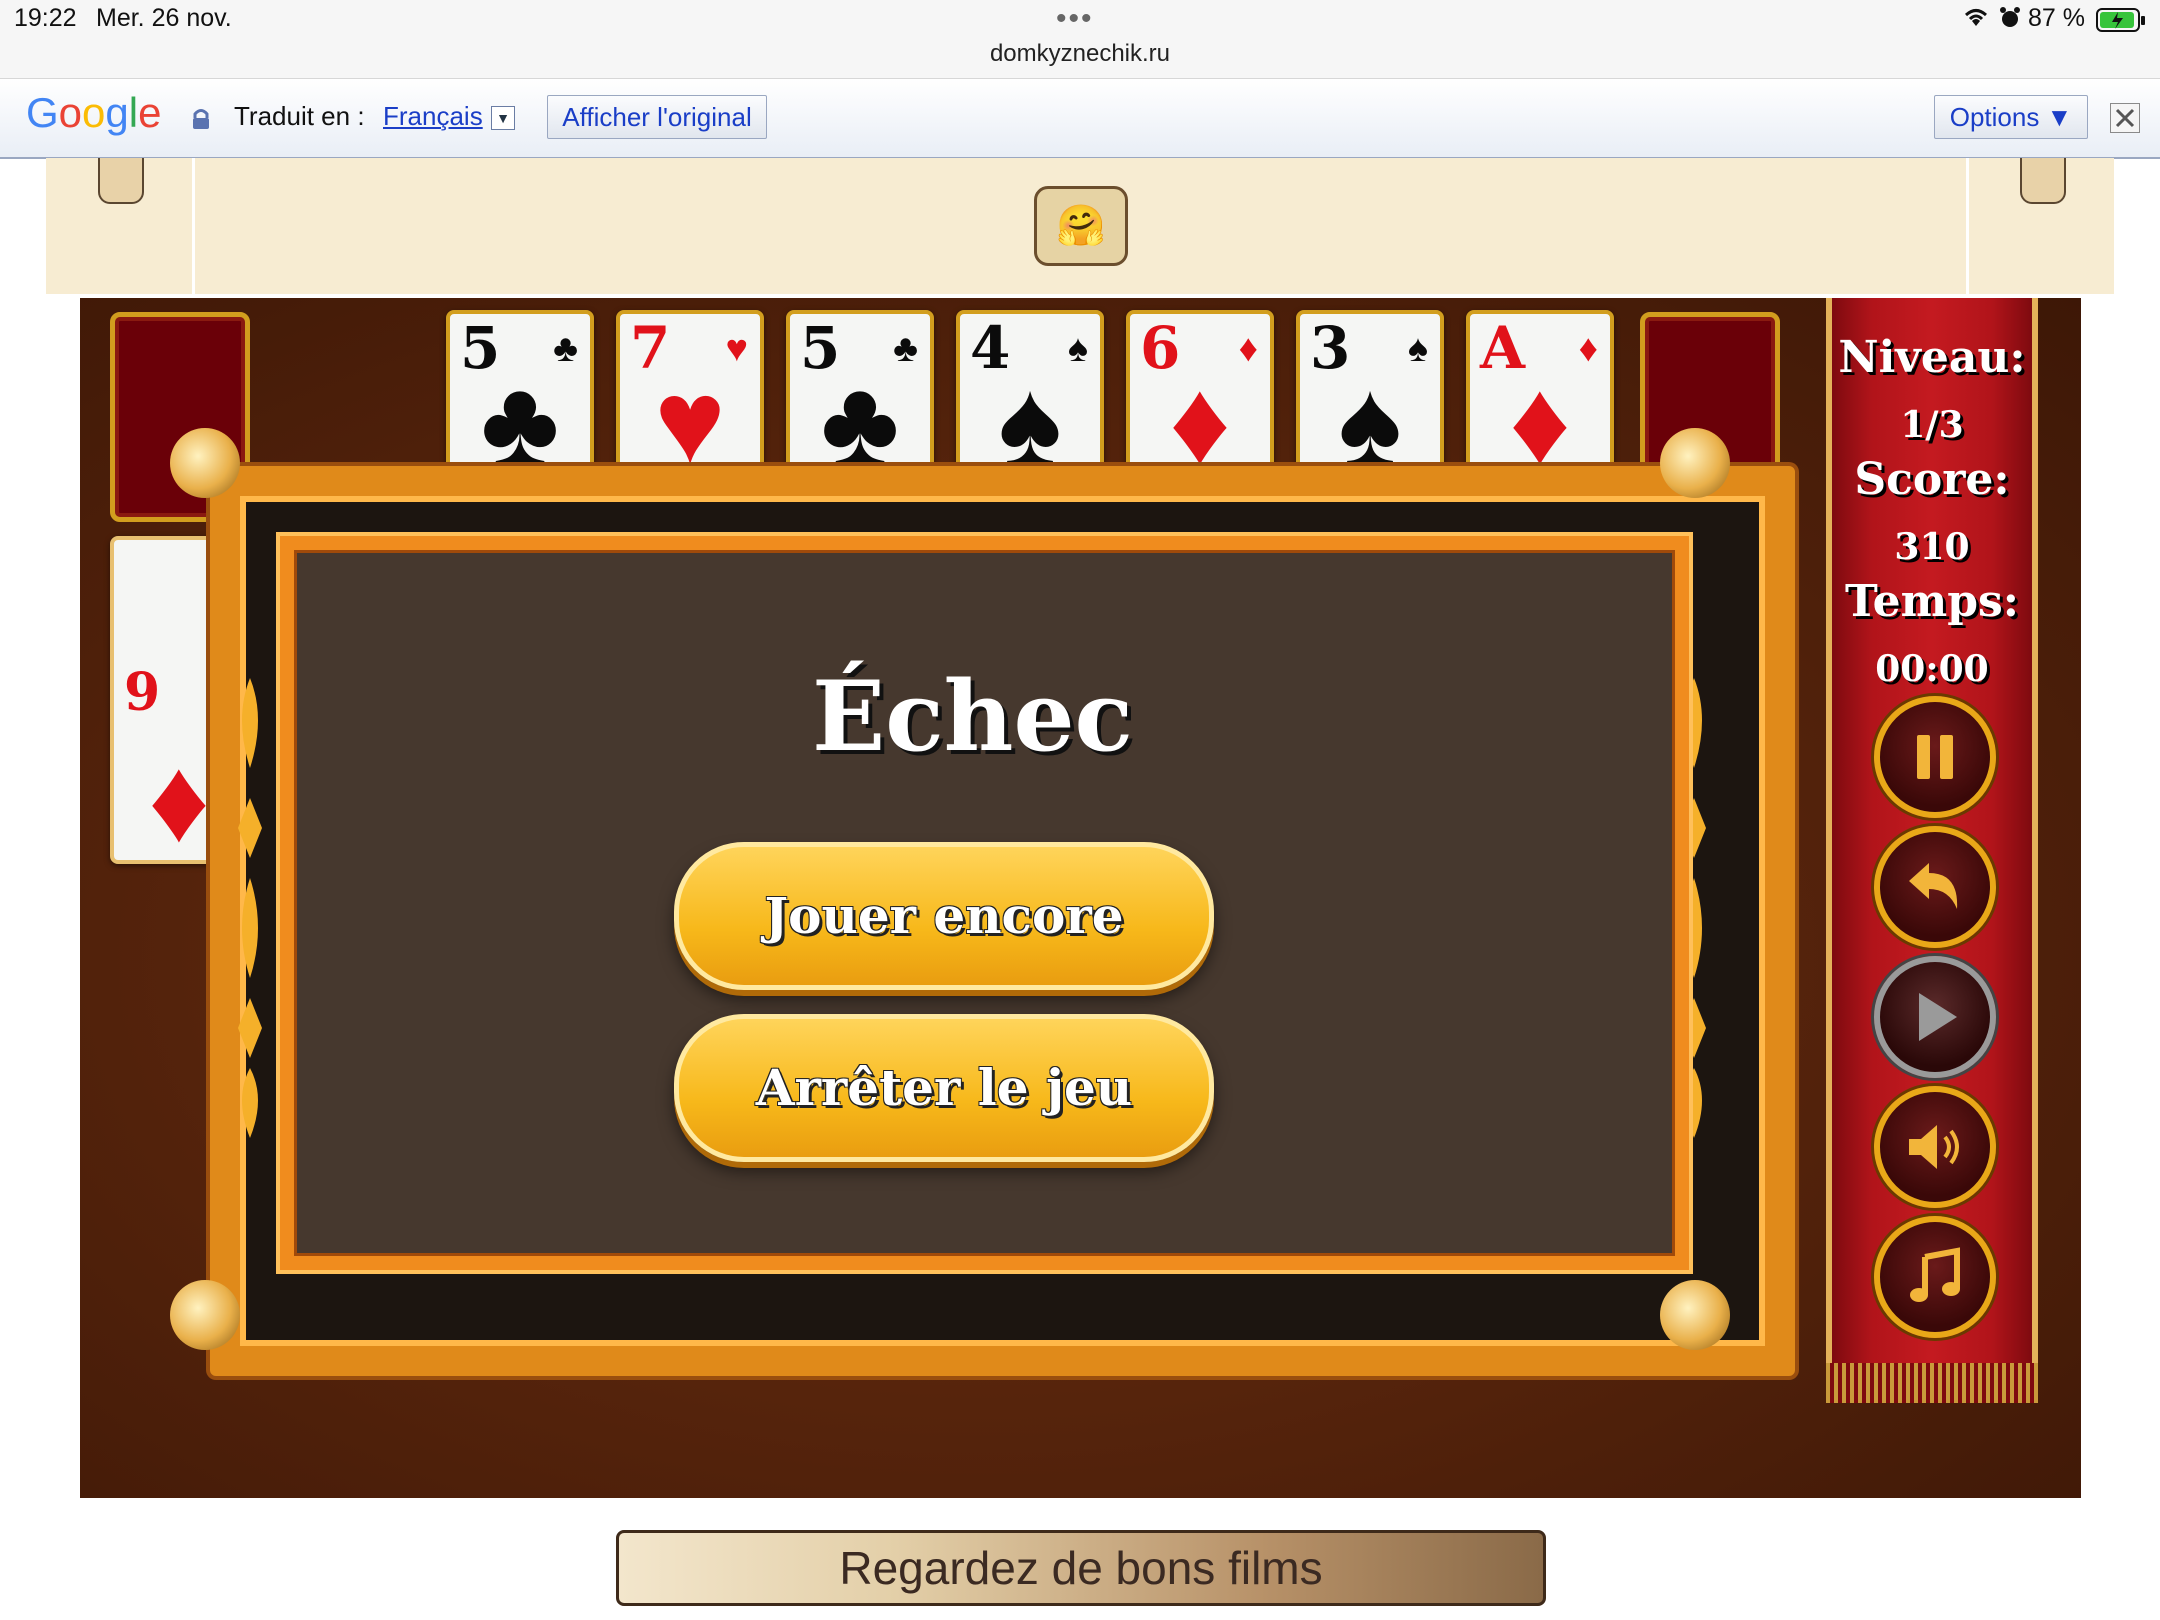 The width and height of the screenshot is (2160, 1620). I want to click on hugging-emoji-button: 🤗, so click(1081, 226).